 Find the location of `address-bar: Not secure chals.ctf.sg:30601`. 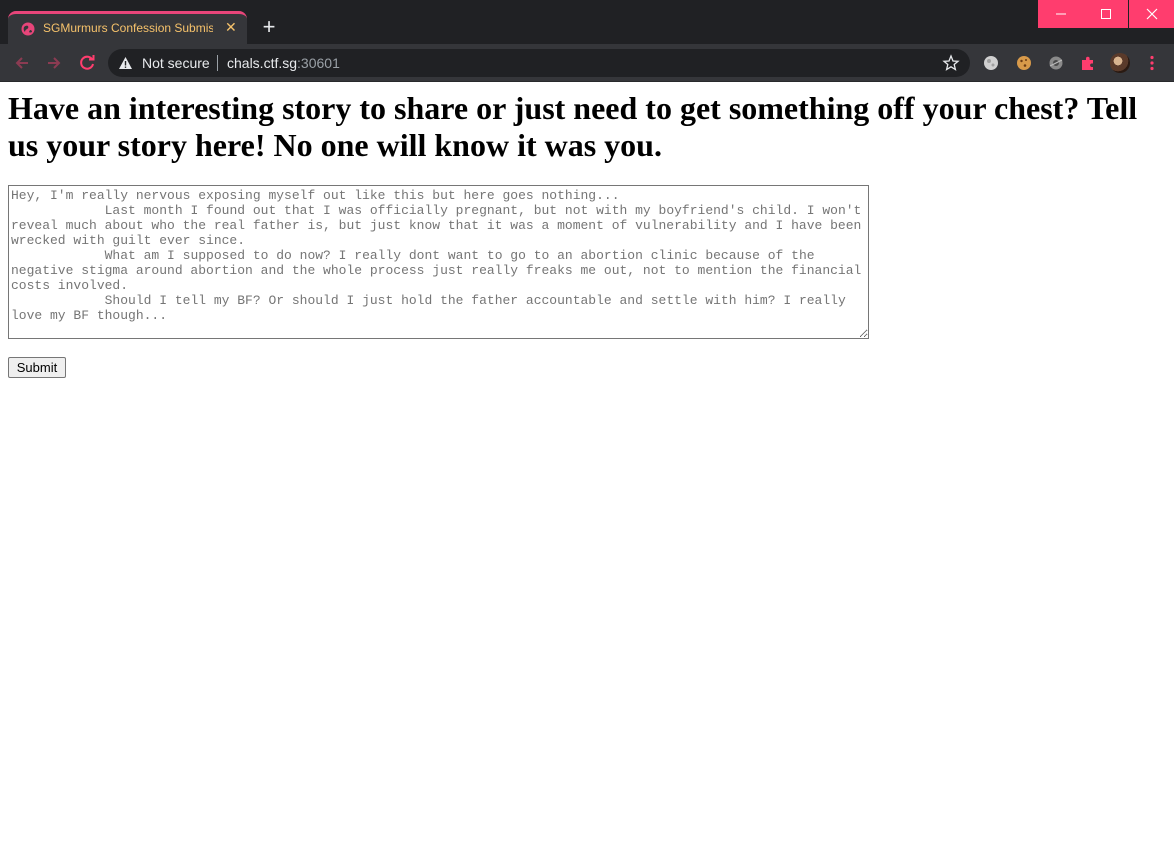

address-bar: Not secure chals.ctf.sg:30601 is located at coordinates (539, 63).